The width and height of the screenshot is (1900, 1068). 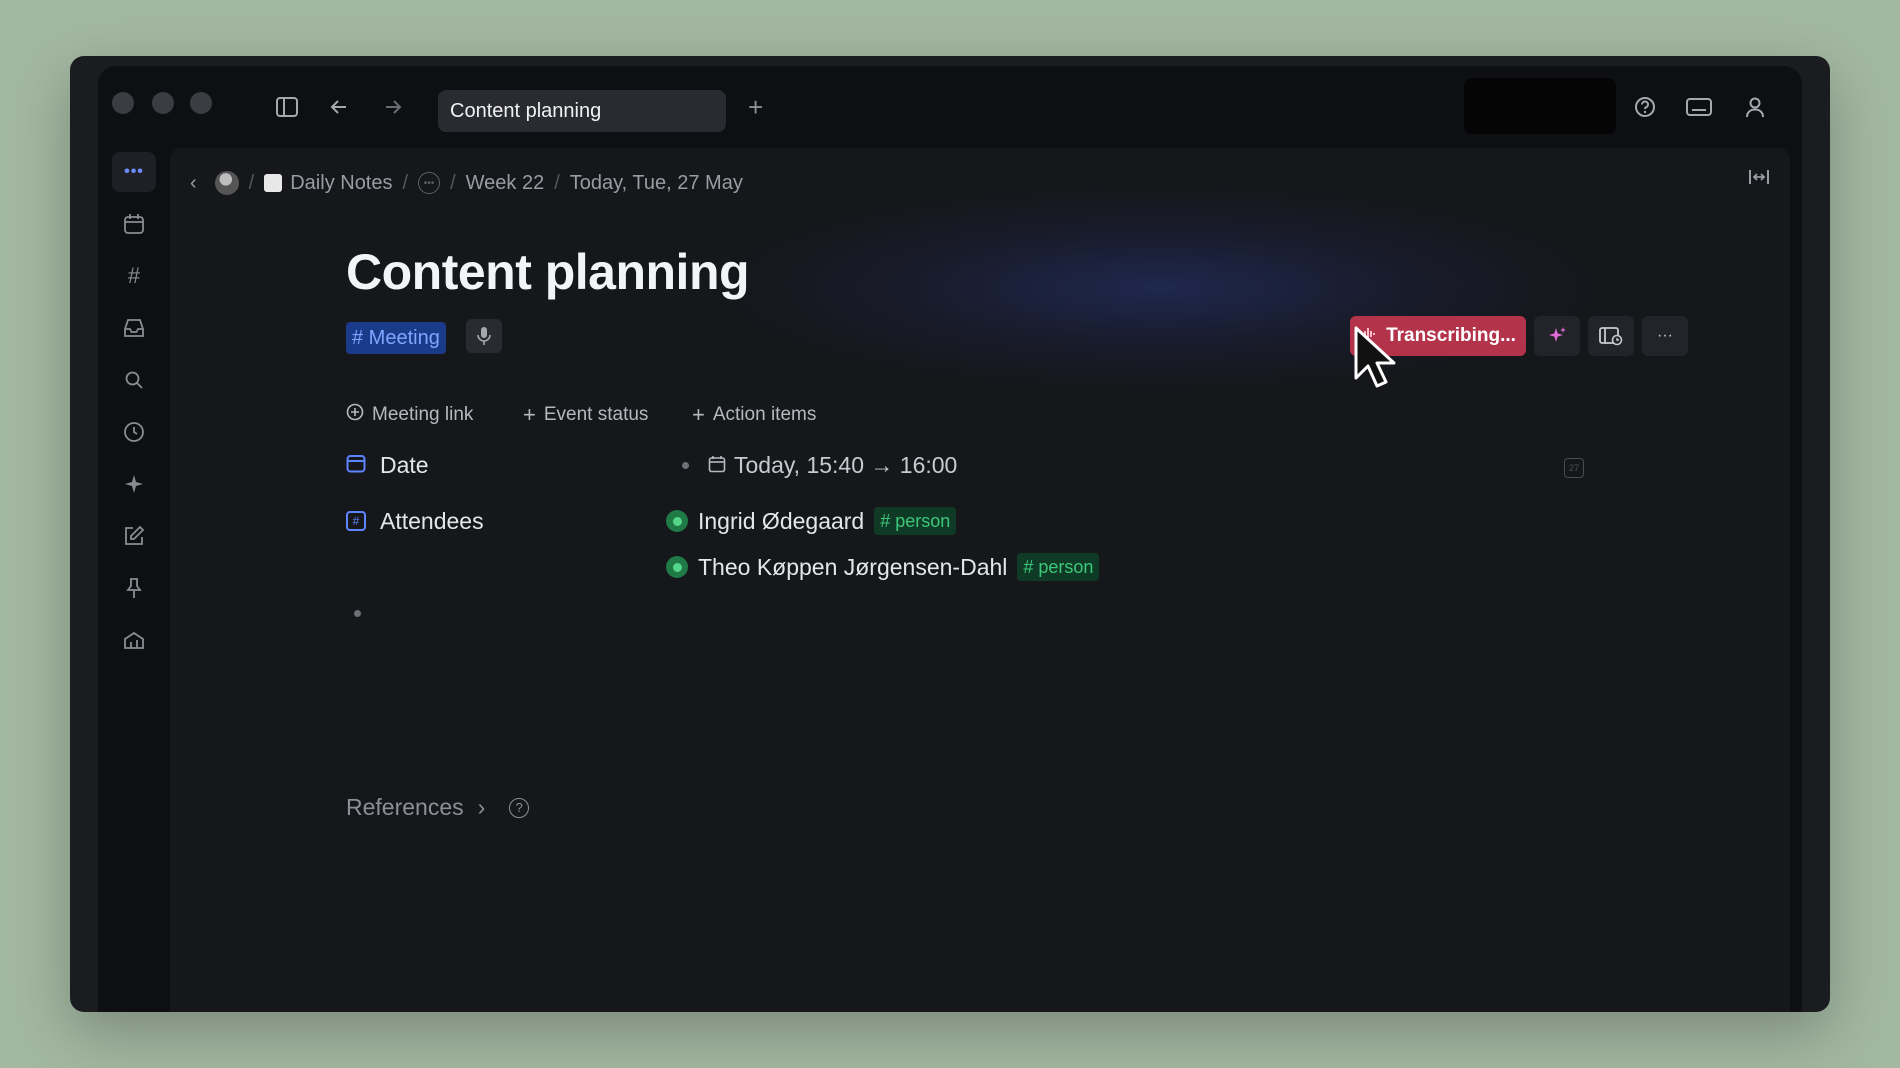 I want to click on attendees-property-label: # Attendees, so click(x=415, y=521).